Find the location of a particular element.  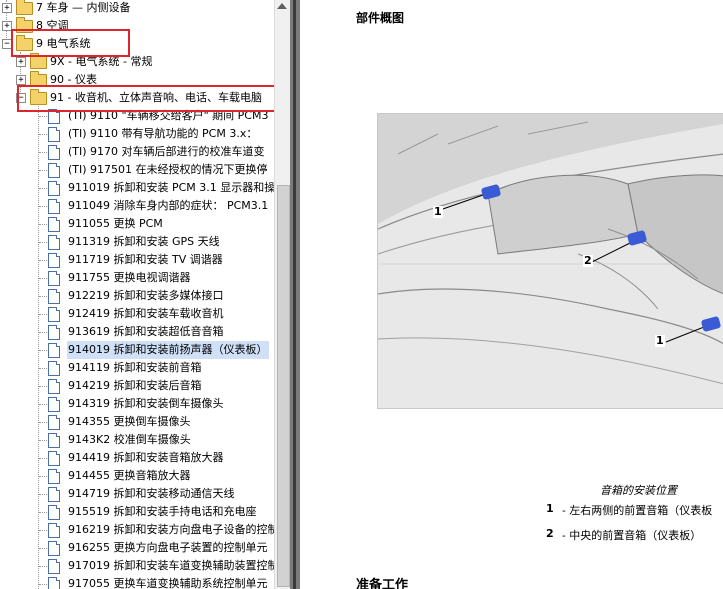

tree-document-item: 911049 消除车身内部的症状： PCM3.1 is located at coordinates (137, 206).